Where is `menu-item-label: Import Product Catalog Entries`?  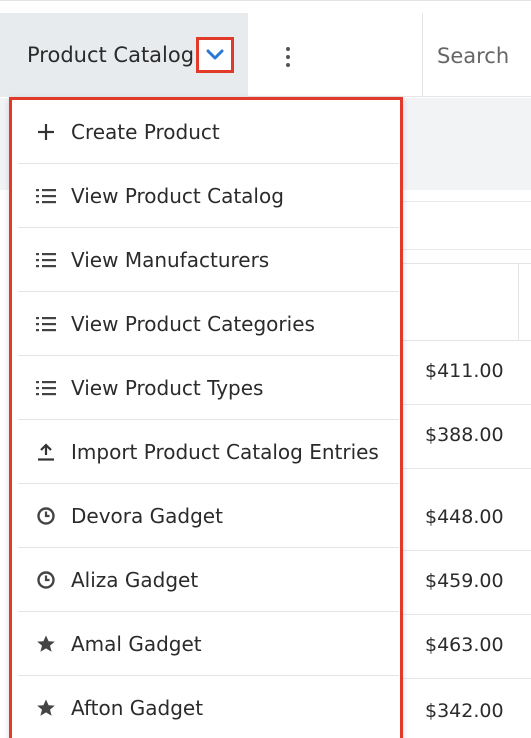
menu-item-label: Import Product Catalog Entries is located at coordinates (225, 451).